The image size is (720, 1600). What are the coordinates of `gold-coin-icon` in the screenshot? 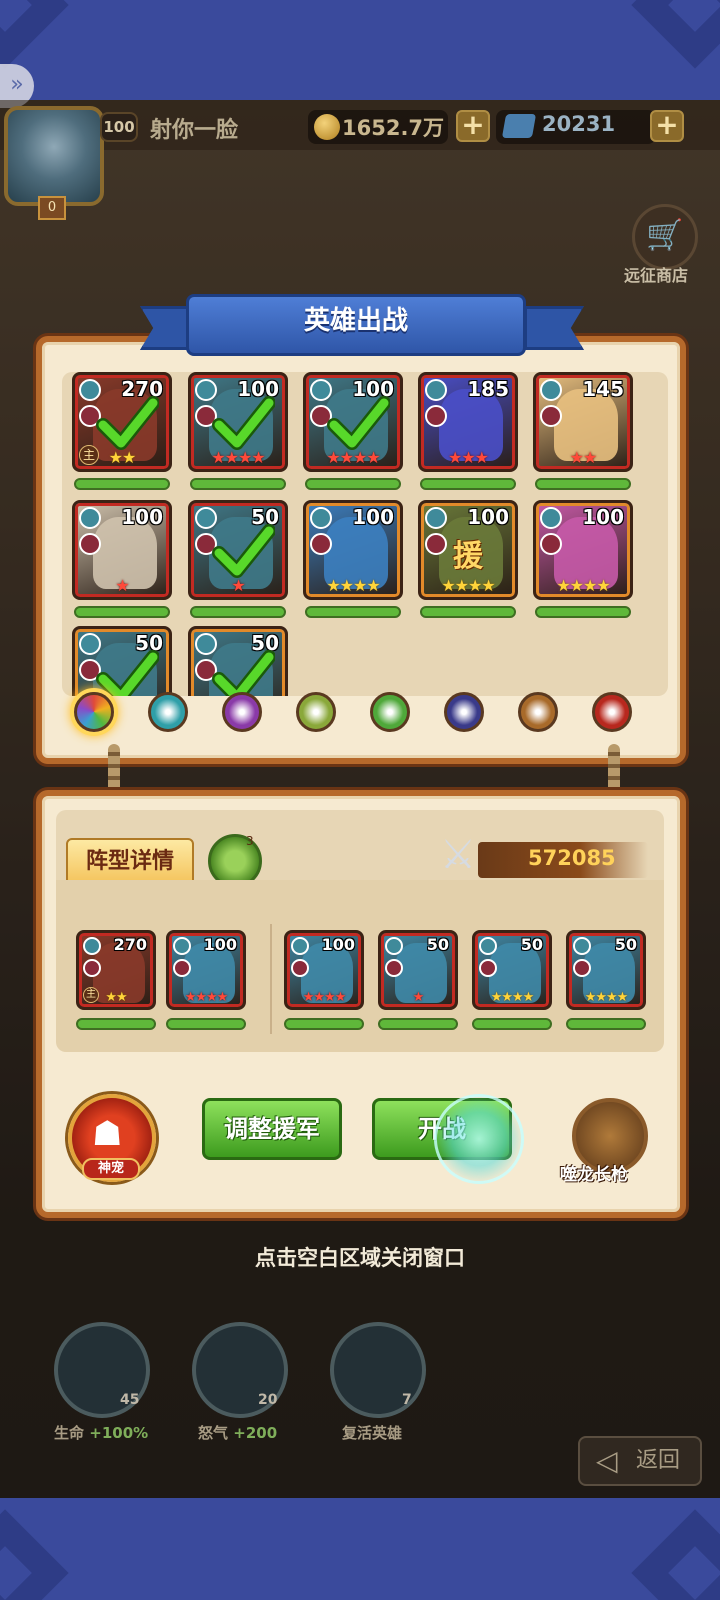 It's located at (327, 127).